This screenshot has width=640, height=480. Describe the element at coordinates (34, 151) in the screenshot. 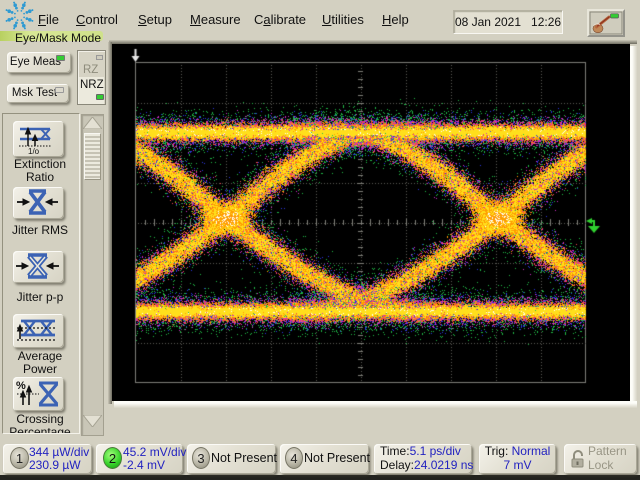

I see `svg-text: 1/o` at that location.